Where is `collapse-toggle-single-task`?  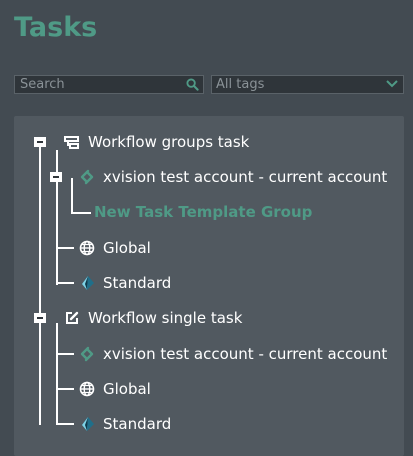
collapse-toggle-single-task is located at coordinates (40, 318).